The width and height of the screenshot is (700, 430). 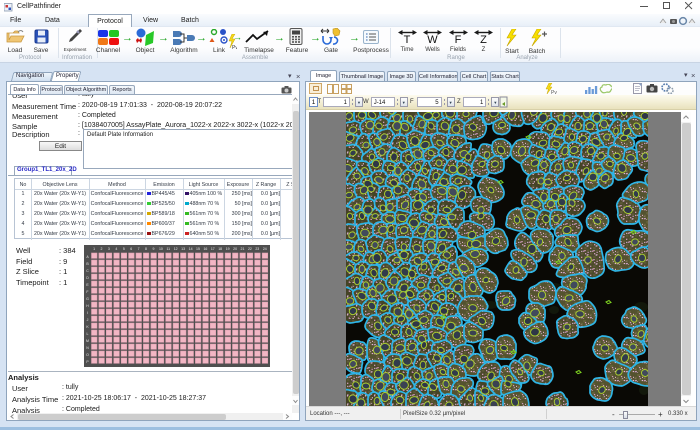 I want to click on svg-text: 12, so click(x=176, y=249).